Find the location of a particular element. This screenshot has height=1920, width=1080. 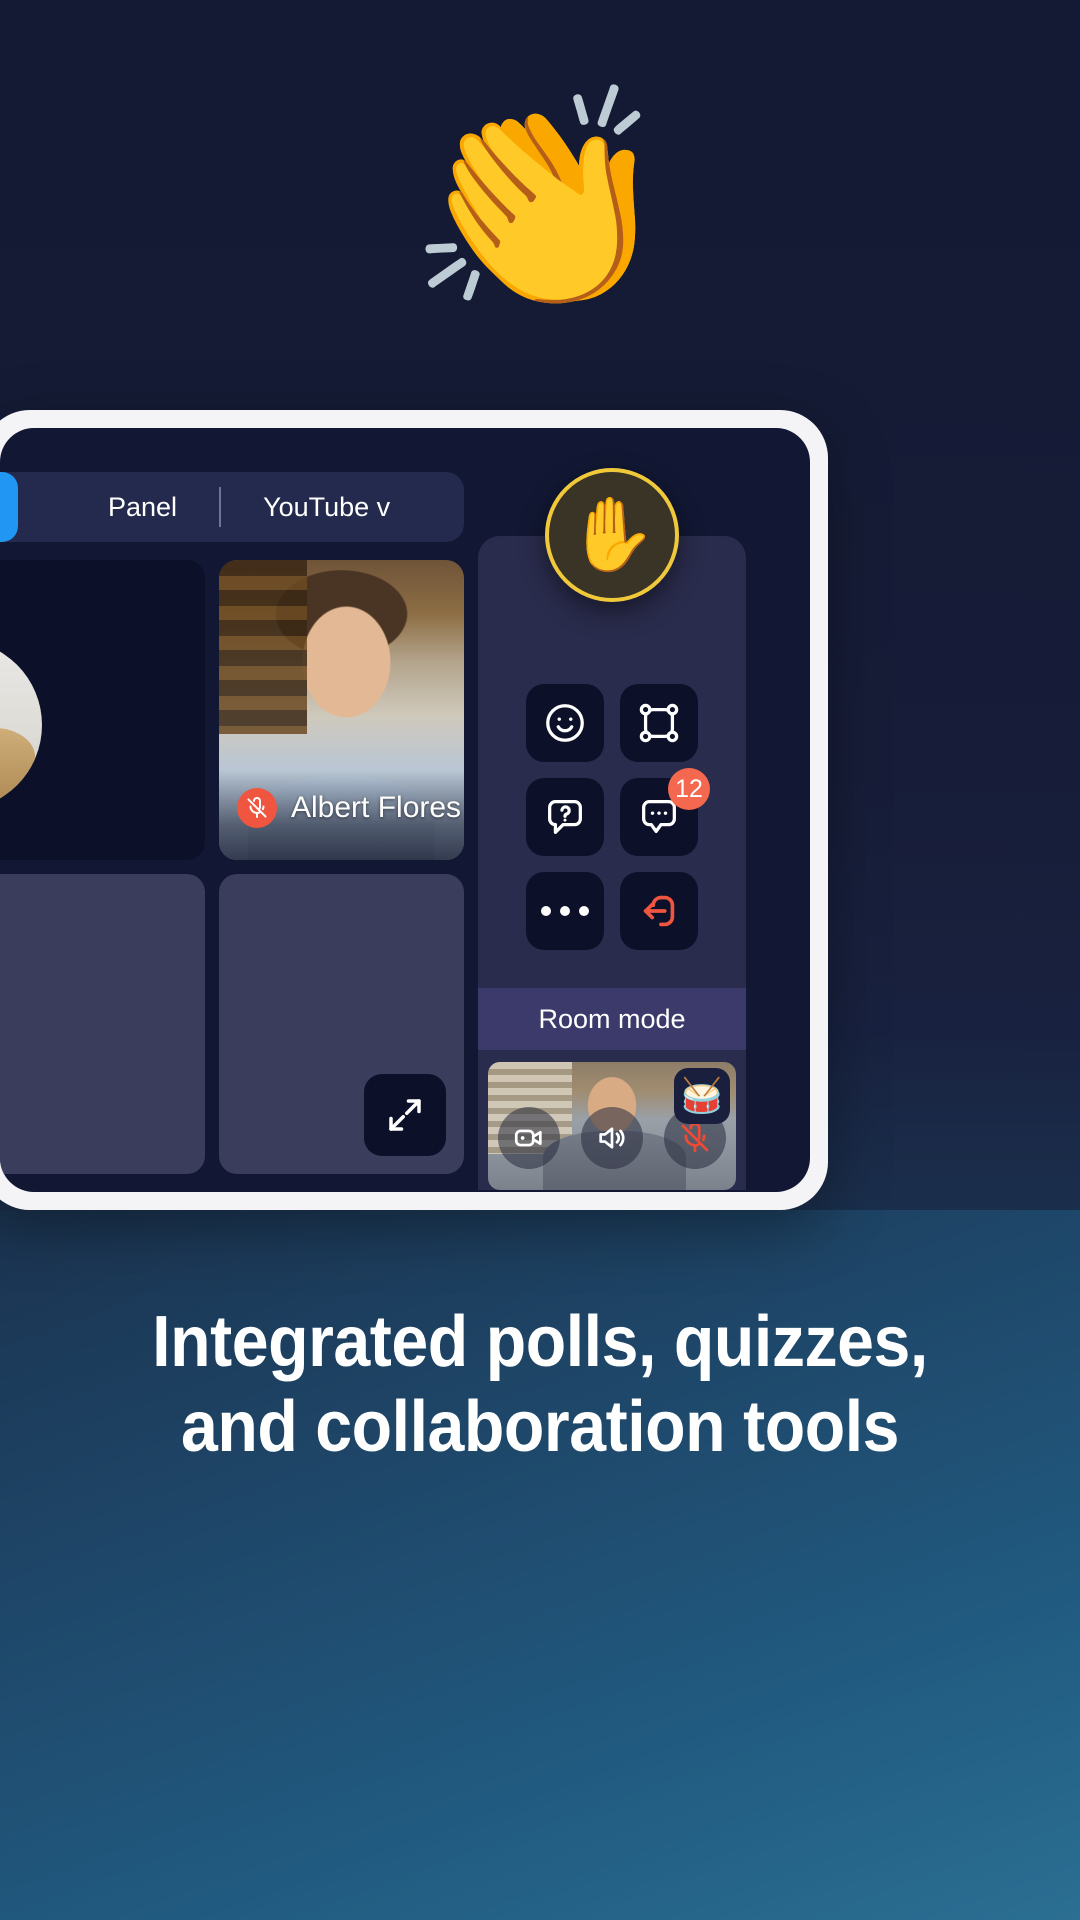

quiz-button is located at coordinates (565, 817).